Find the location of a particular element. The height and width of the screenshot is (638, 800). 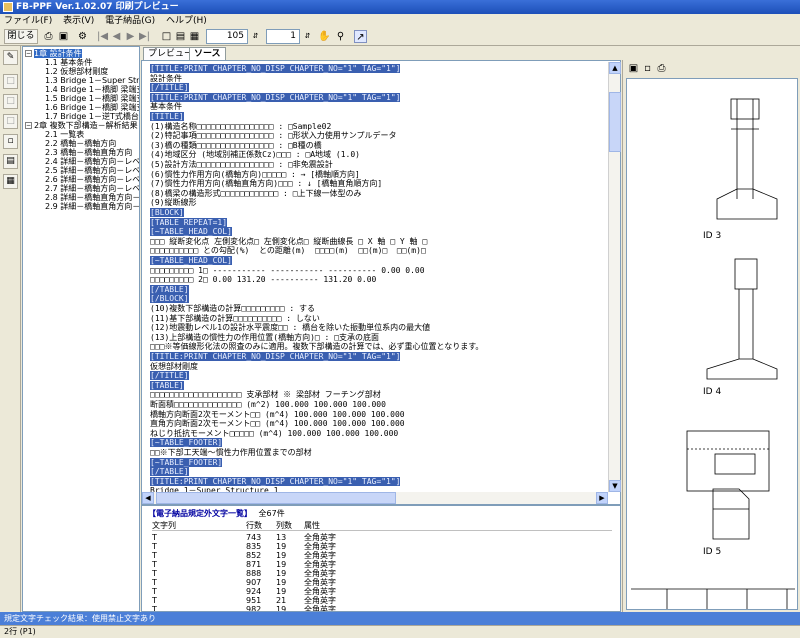

hand-tool-icon: ✋ is located at coordinates (324, 36).